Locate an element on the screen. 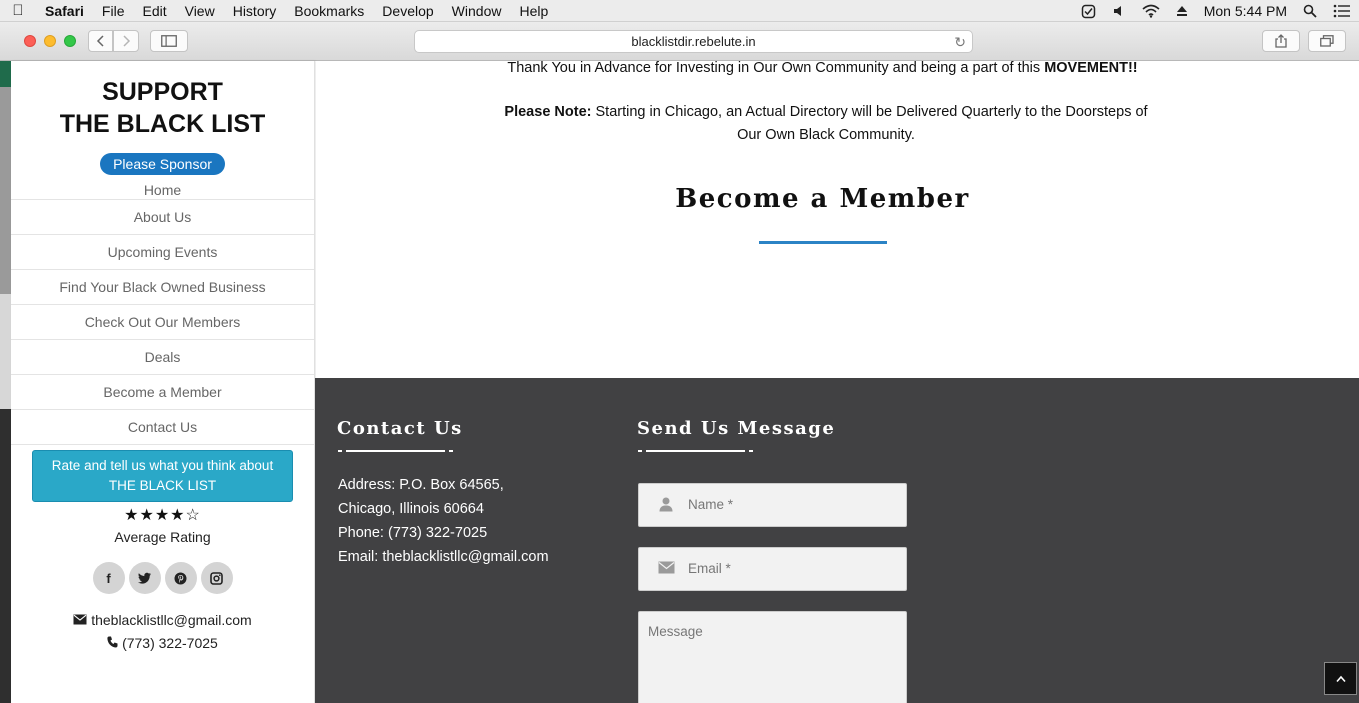 The height and width of the screenshot is (703, 1359). name-placeholder: Name * is located at coordinates (711, 504).